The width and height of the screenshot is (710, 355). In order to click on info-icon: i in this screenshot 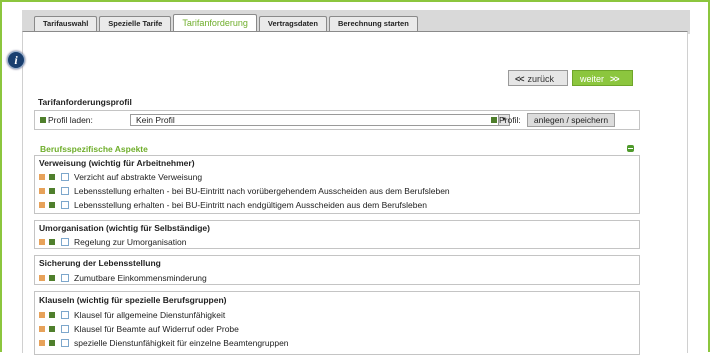, I will do `click(16, 60)`.